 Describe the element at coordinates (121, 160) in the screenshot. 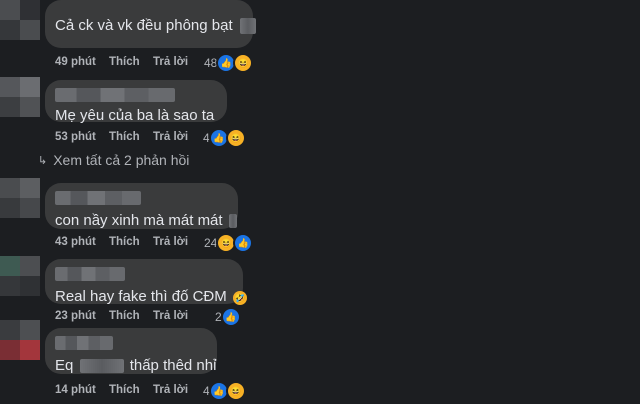

I see `view-replies-label: Xem tất cả 2 phản hồi` at that location.